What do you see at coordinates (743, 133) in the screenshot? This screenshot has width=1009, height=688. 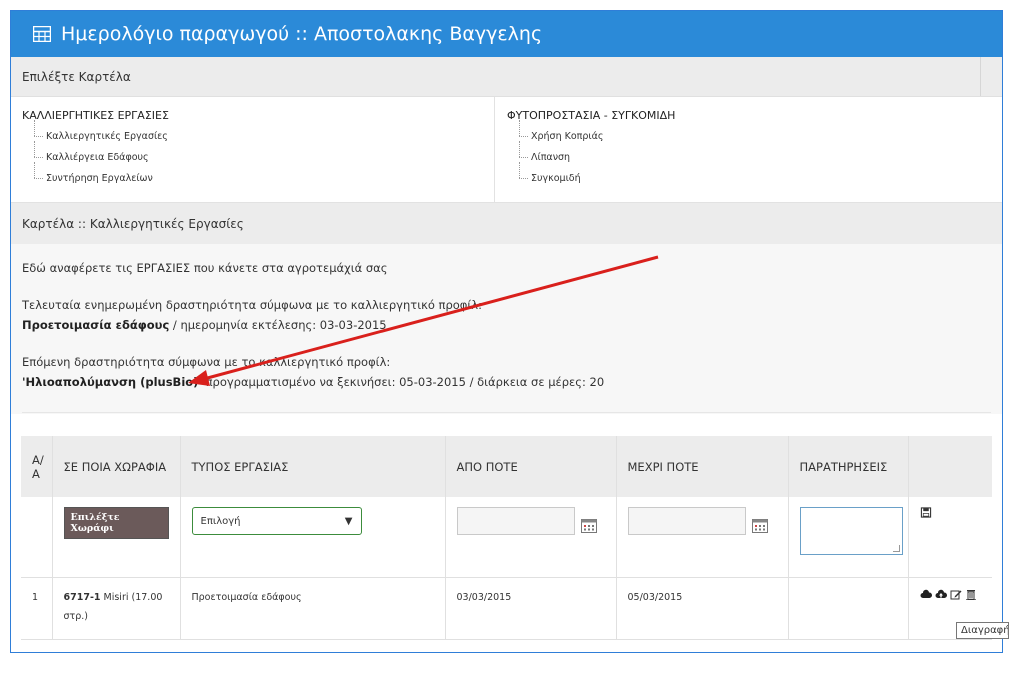 I see `tab-item-manure: Χρήση Κοπριάς` at bounding box center [743, 133].